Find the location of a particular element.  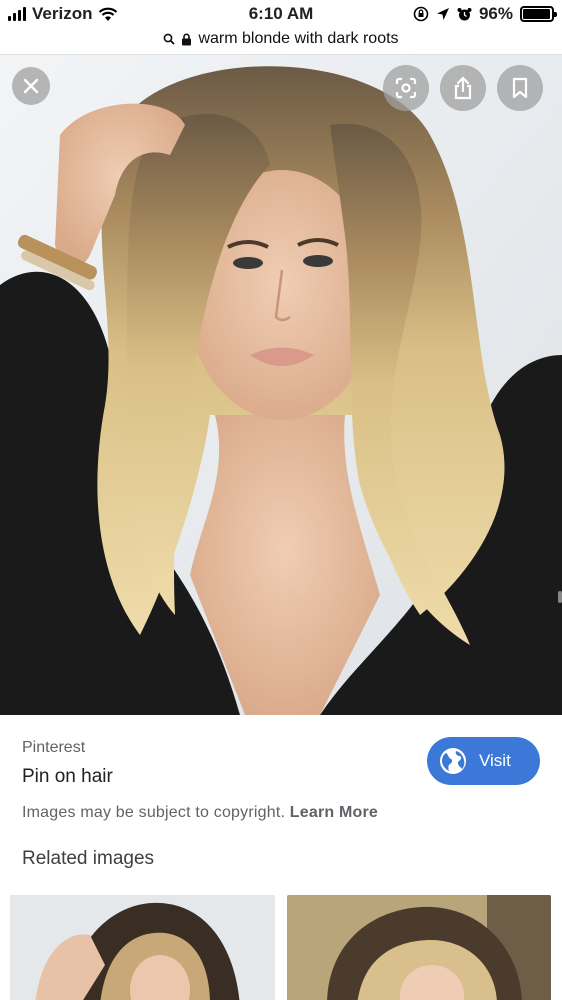

image-title: Pin on hair is located at coordinates (67, 777).